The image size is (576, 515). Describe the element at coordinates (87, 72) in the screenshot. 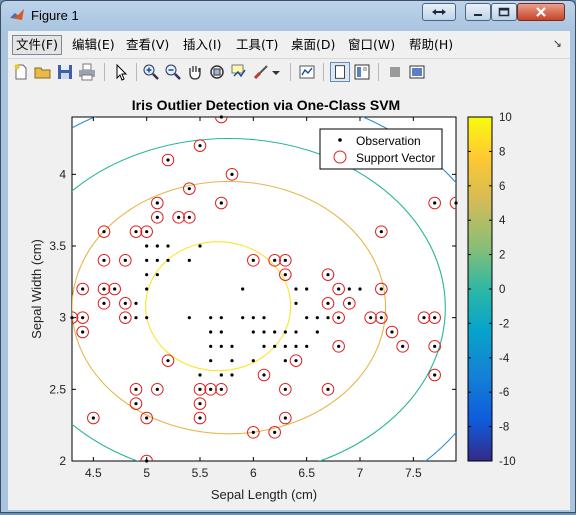

I see `print-icon` at that location.